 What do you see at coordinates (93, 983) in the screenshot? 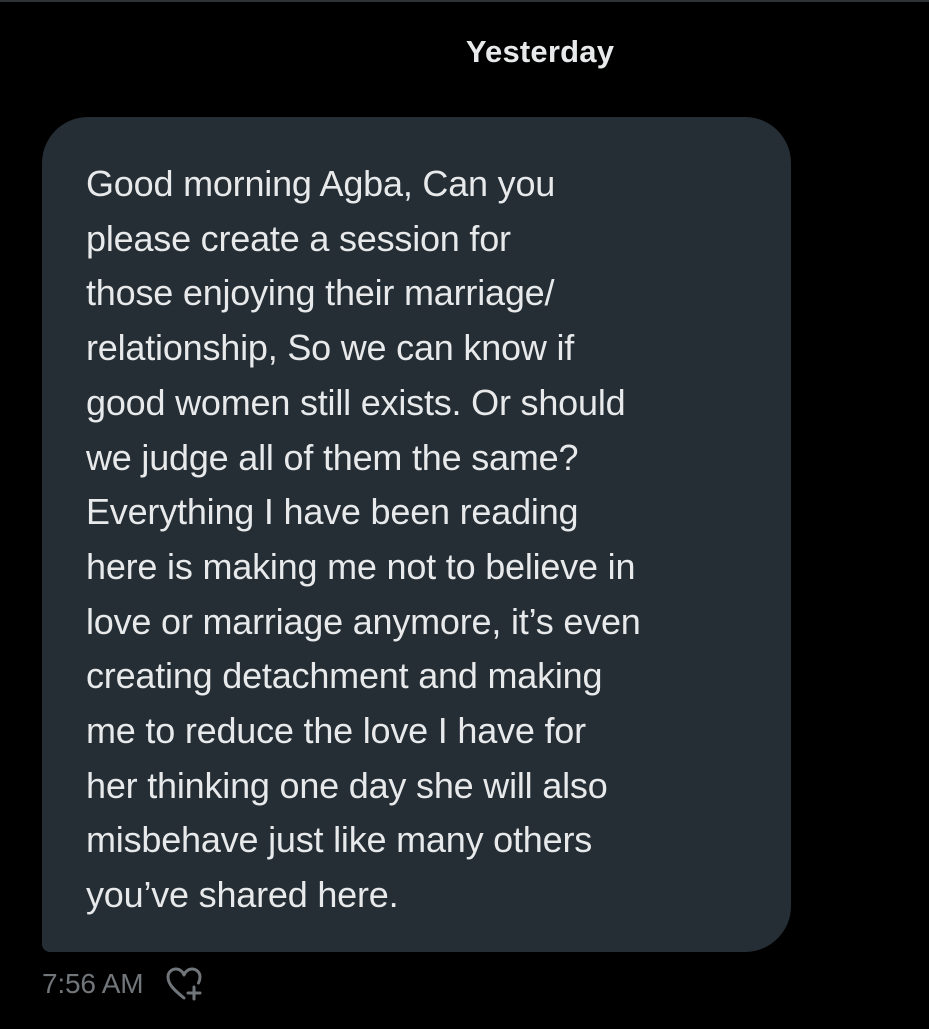
I see `message-timestamp: 7:56 AM` at bounding box center [93, 983].